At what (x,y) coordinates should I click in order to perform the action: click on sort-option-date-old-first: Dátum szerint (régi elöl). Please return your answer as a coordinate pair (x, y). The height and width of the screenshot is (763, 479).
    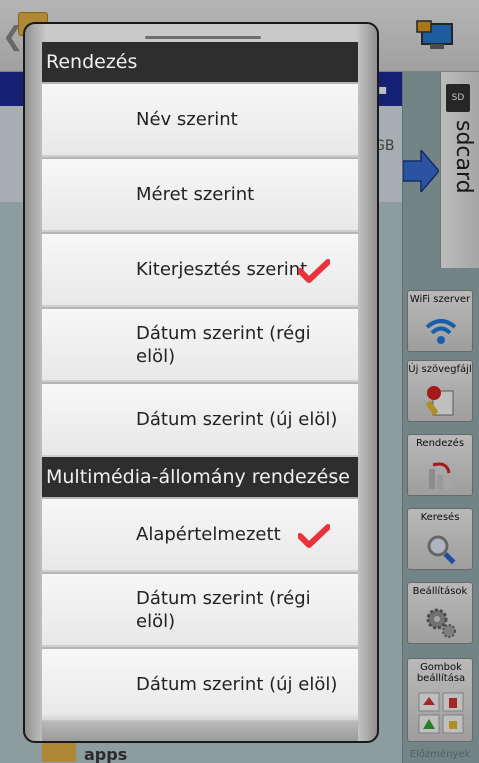
    Looking at the image, I should click on (200, 344).